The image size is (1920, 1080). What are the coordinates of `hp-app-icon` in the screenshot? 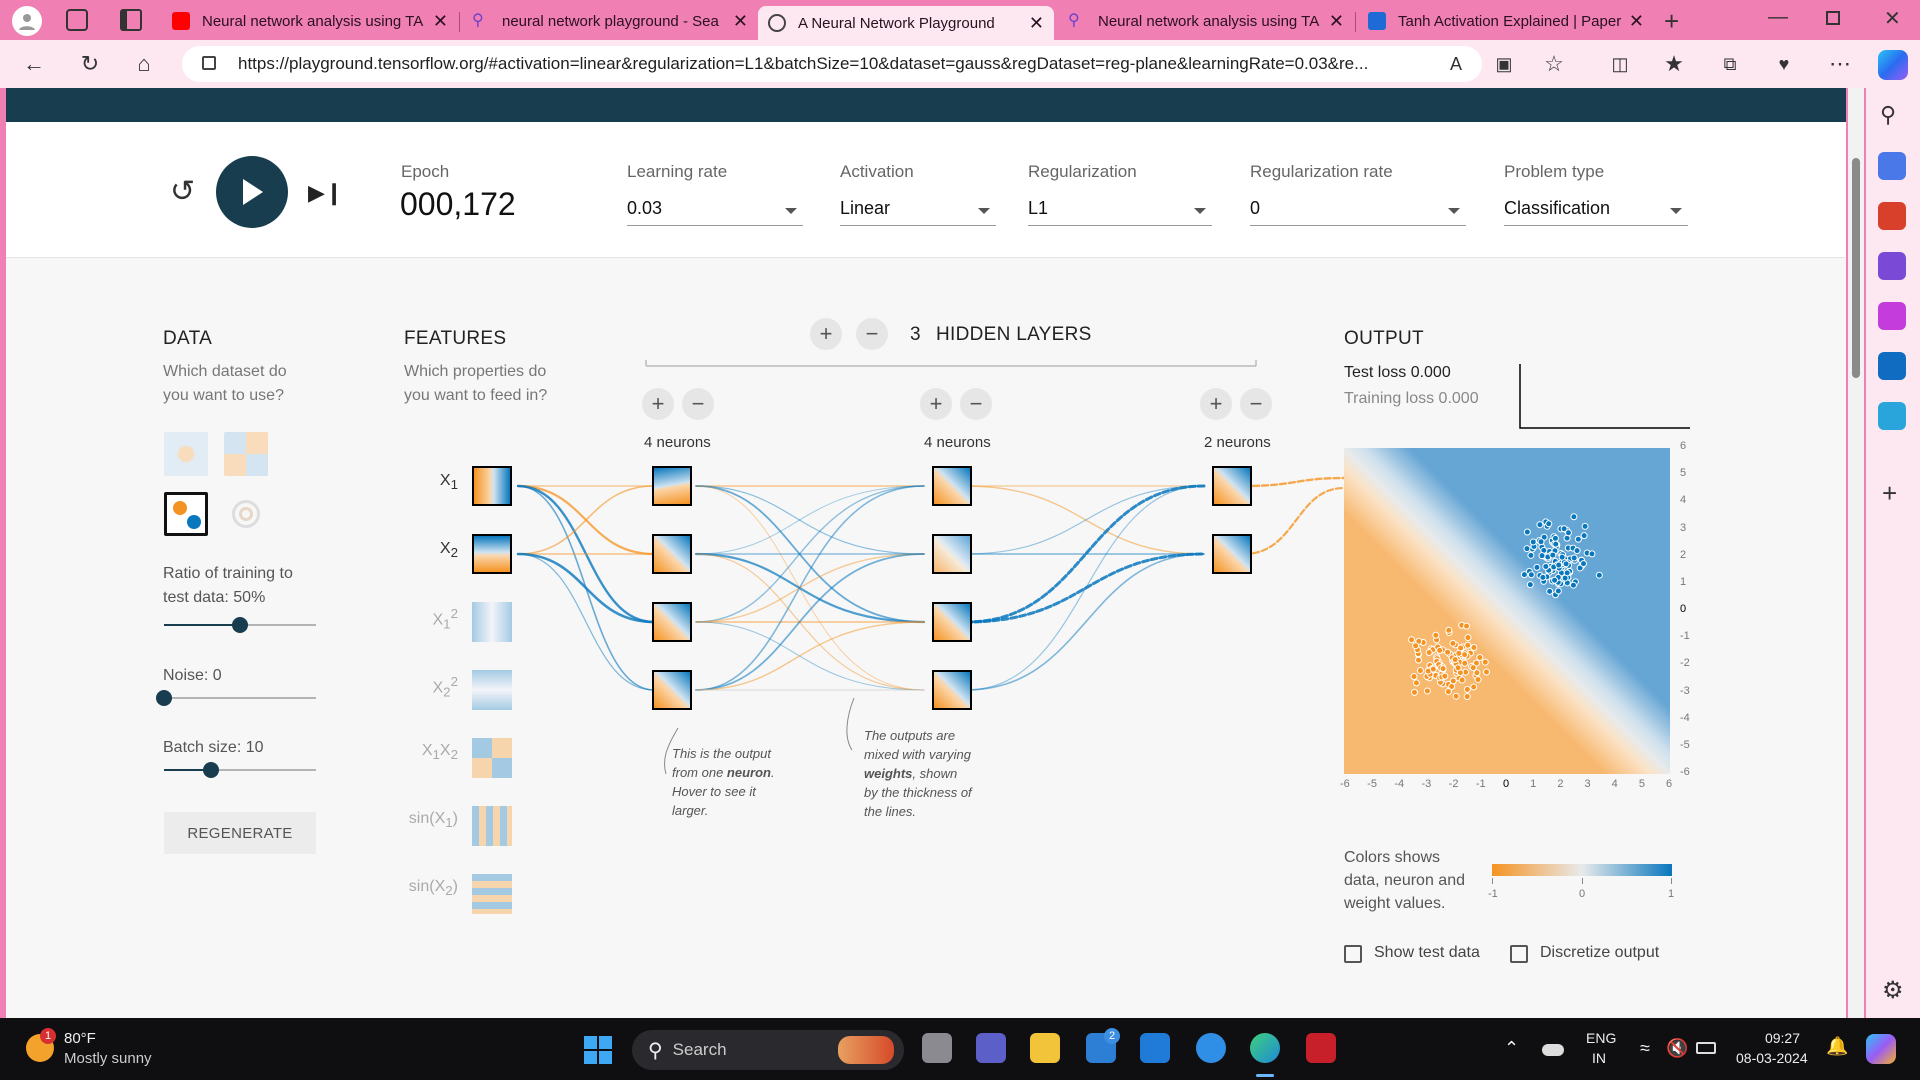 It's located at (1155, 1048).